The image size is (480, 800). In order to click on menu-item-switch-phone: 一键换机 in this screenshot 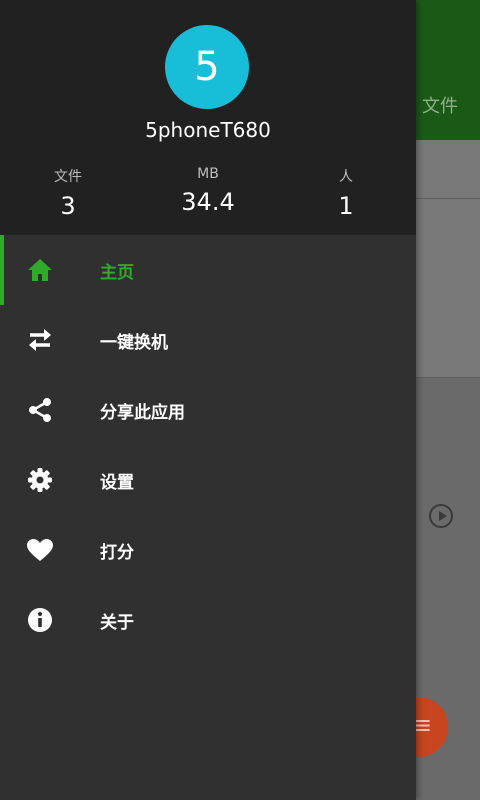, I will do `click(208, 340)`.